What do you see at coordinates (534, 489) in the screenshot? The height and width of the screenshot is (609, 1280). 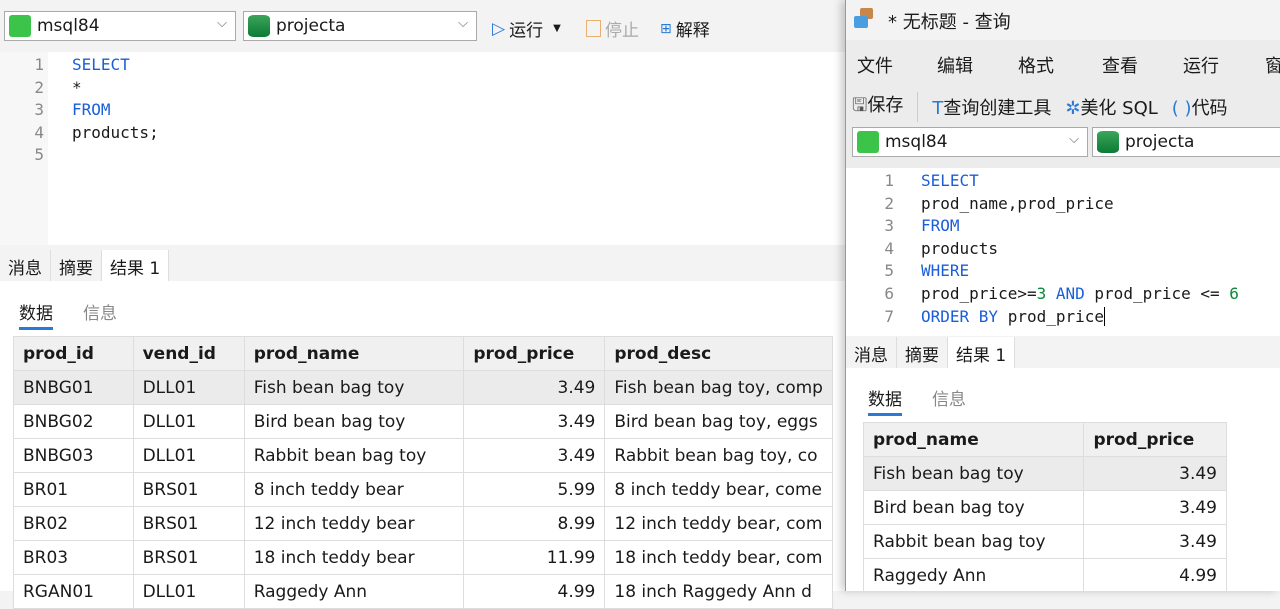 I see `table-cell: 5.99` at bounding box center [534, 489].